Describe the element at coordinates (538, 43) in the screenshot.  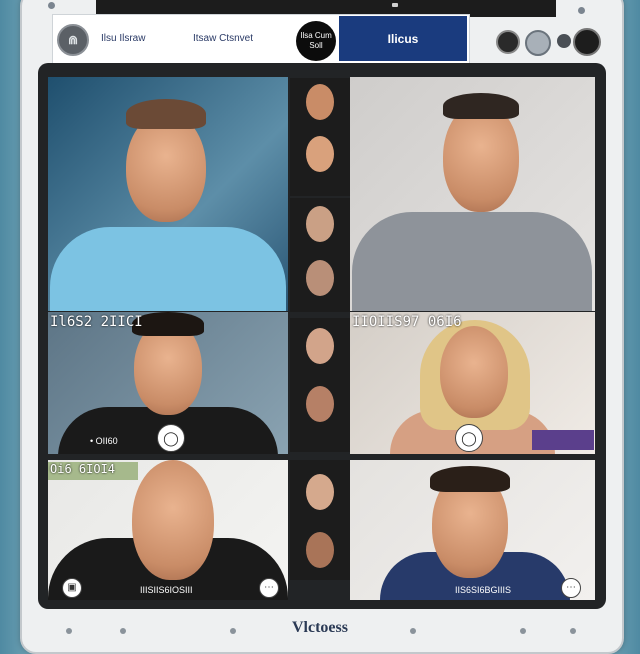
I see `mic-icon` at that location.